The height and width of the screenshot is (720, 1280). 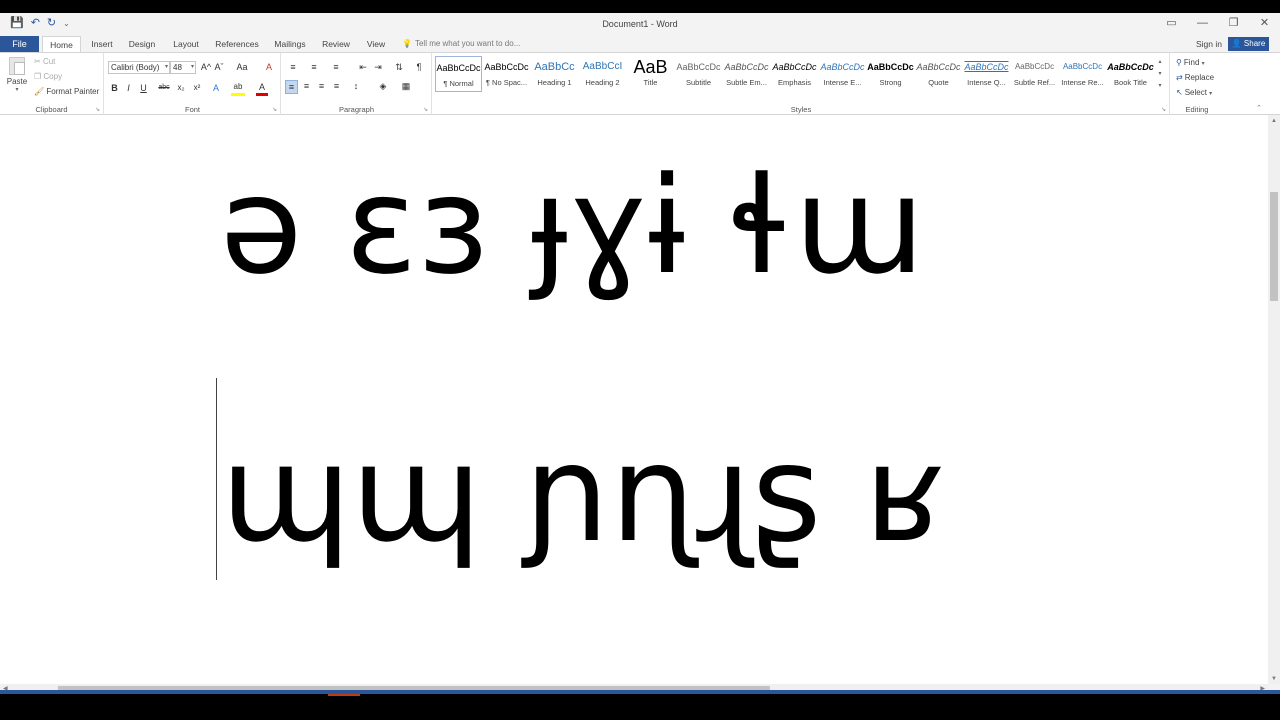 What do you see at coordinates (1194, 92) in the screenshot?
I see `select-button: ↖ Select ▾` at bounding box center [1194, 92].